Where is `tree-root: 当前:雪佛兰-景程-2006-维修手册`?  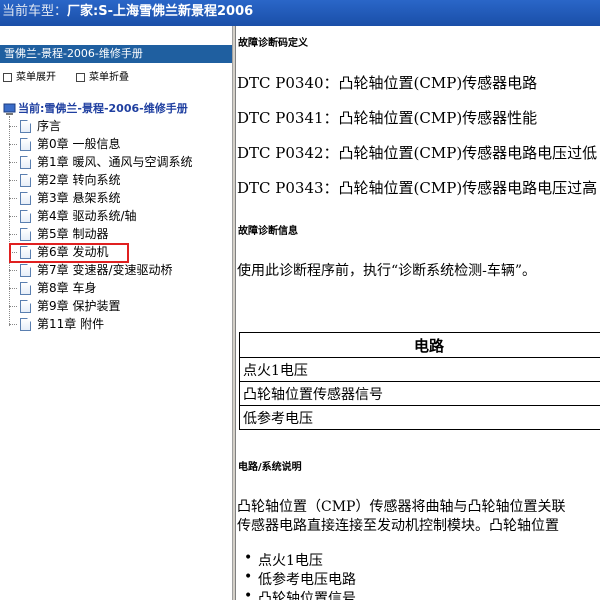
tree-root: 当前:雪佛兰-景程-2006-维修手册 is located at coordinates (95, 108).